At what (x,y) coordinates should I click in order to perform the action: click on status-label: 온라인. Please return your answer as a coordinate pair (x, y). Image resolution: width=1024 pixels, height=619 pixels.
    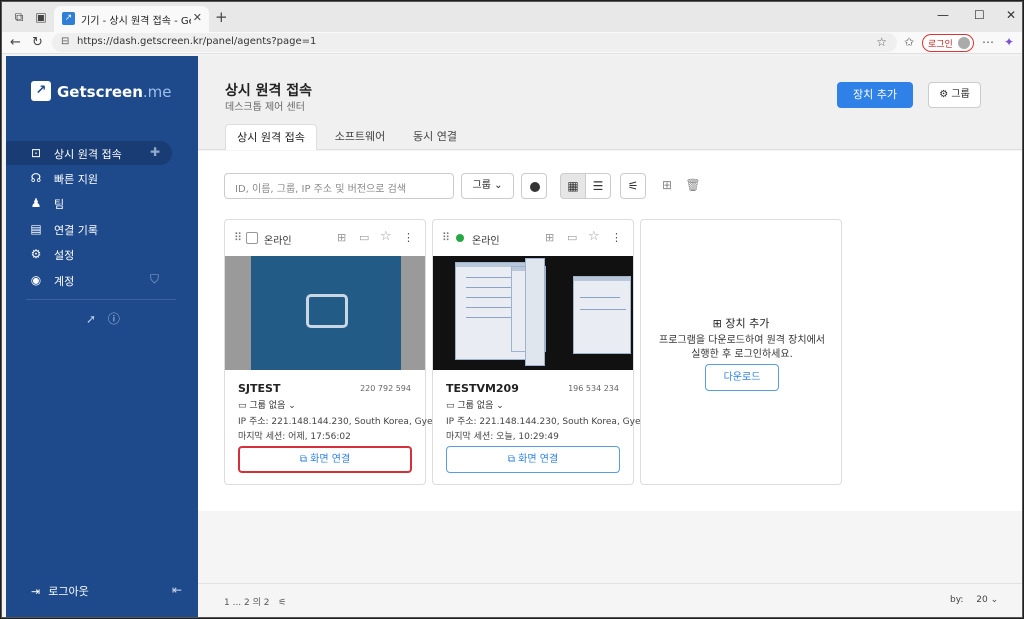
    Looking at the image, I should click on (278, 241).